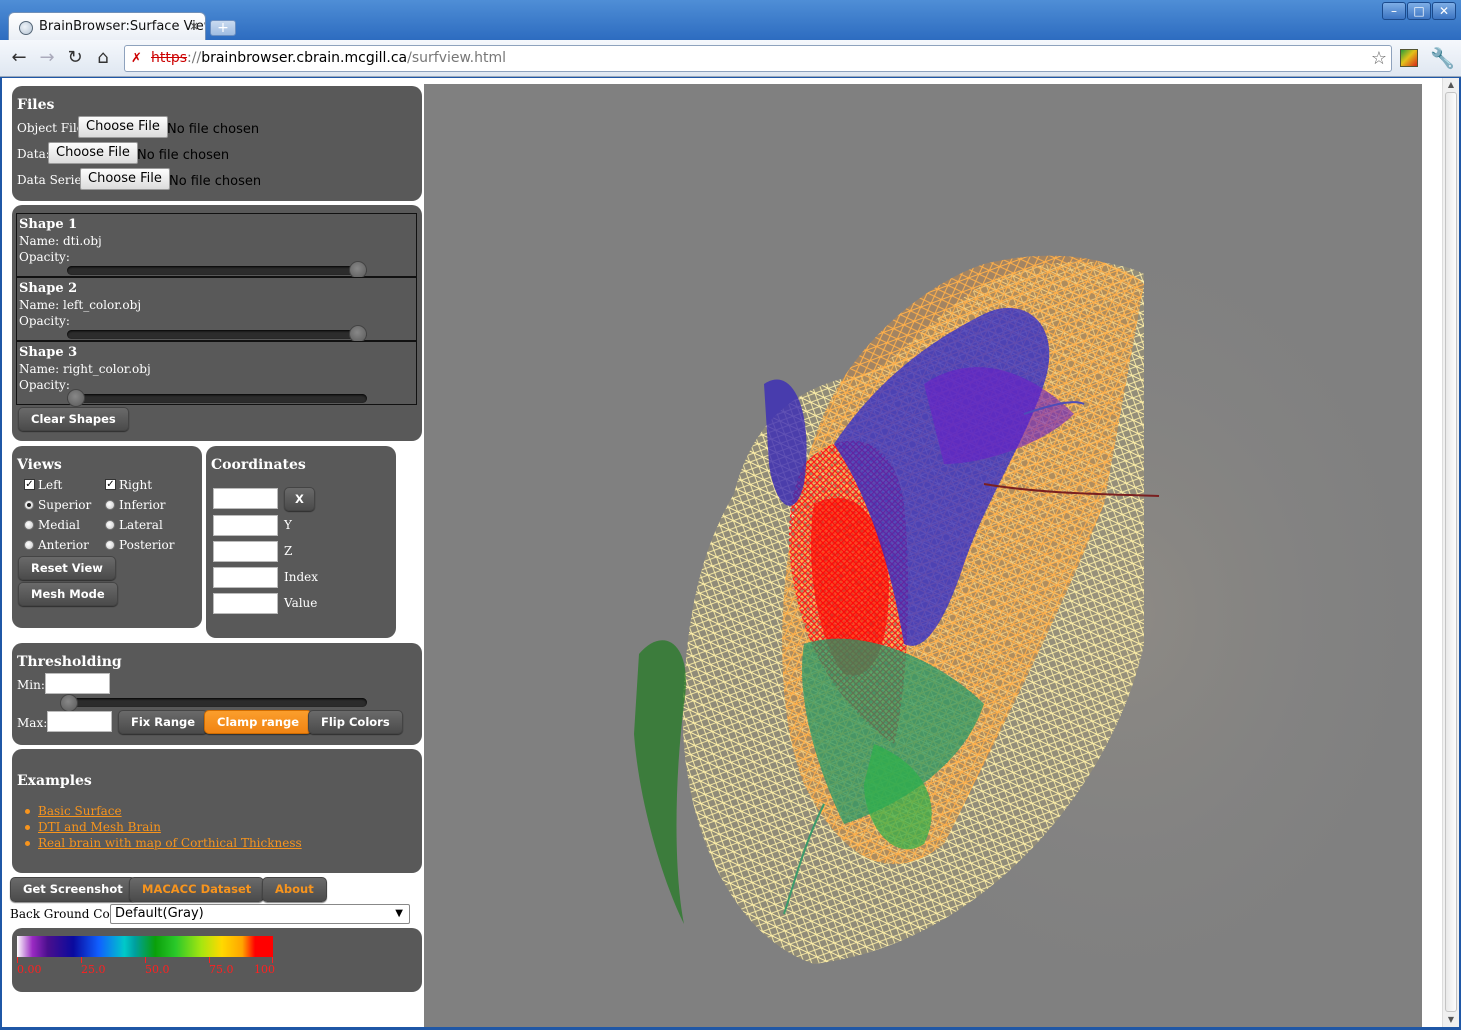 This screenshot has width=1461, height=1030. I want to click on coordinate-x-button: X, so click(299, 499).